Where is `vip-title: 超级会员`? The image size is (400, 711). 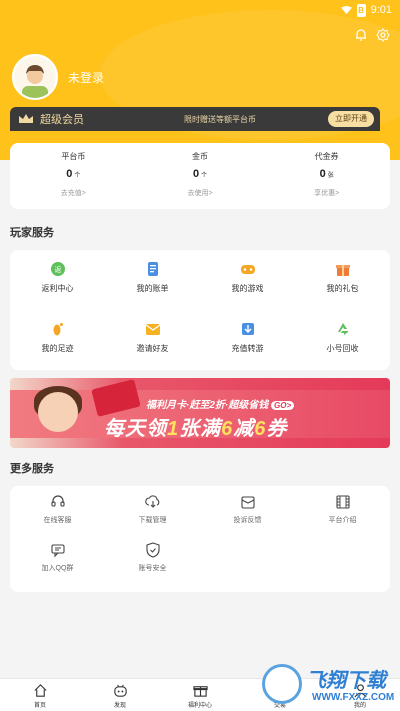
vip-title: 超级会员 is located at coordinates (62, 120).